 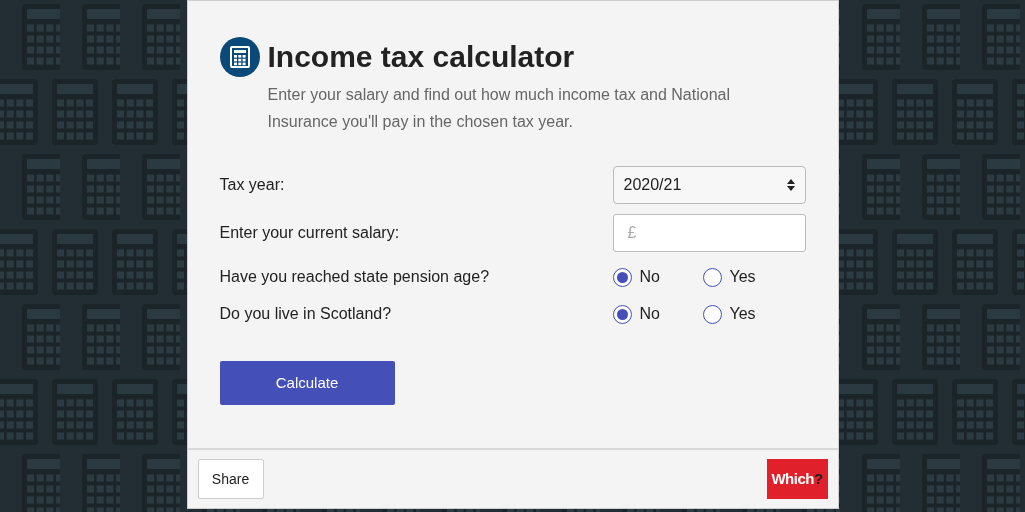 What do you see at coordinates (230, 479) in the screenshot?
I see `share-button: Share` at bounding box center [230, 479].